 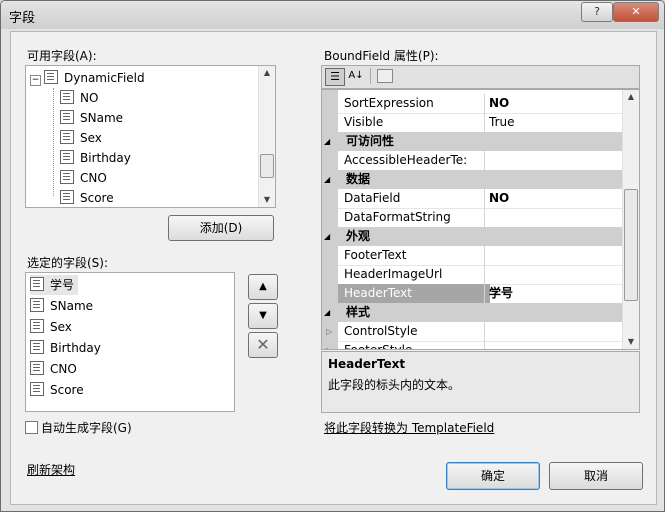 I want to click on tree-item-label: Score, so click(x=97, y=198).